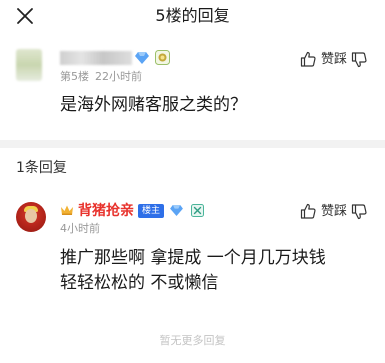  I want to click on medal-icon, so click(162, 57).